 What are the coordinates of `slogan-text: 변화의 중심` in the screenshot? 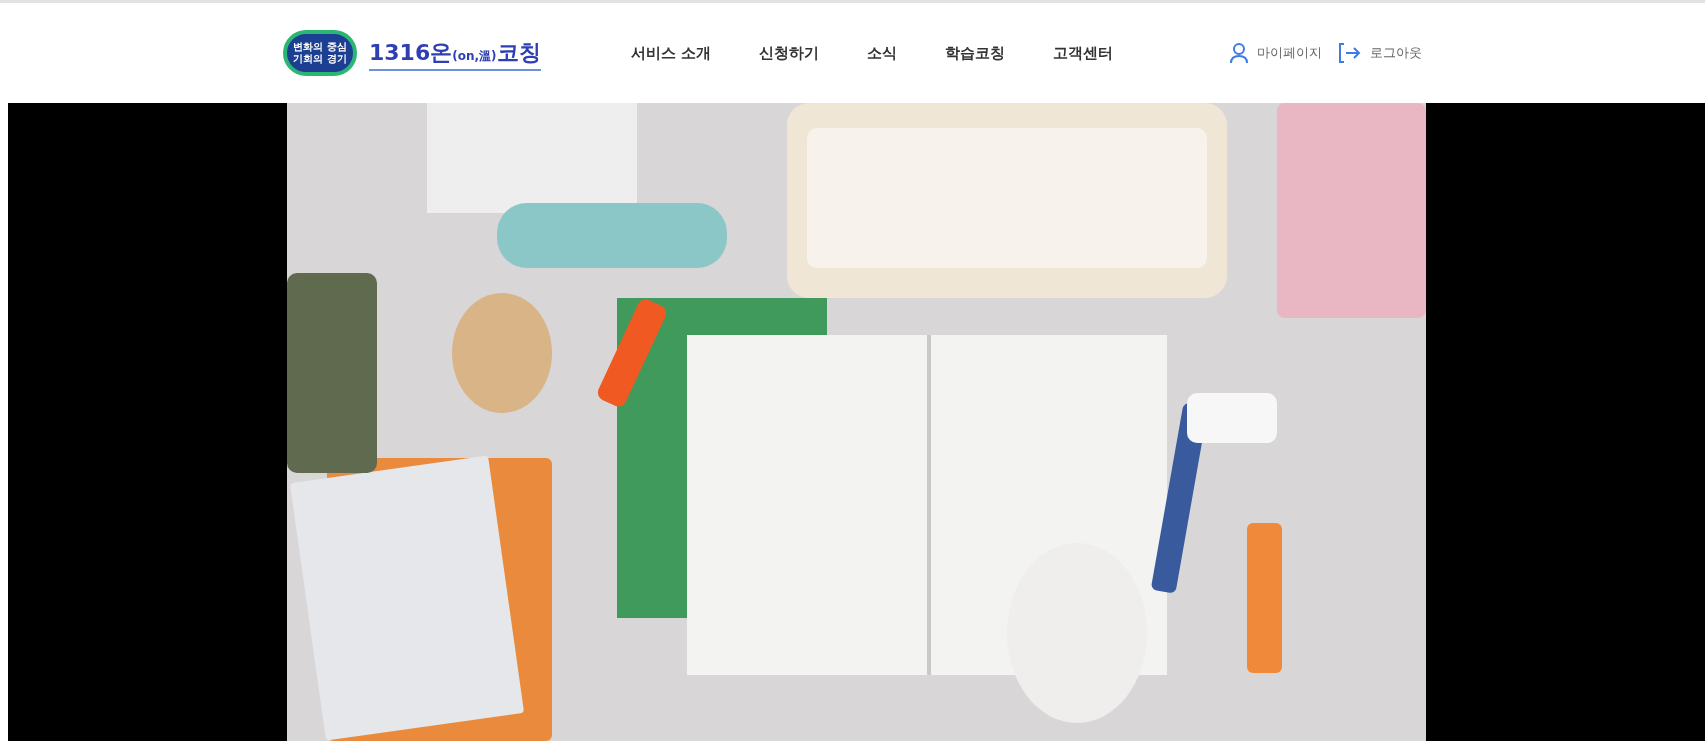 It's located at (320, 47).